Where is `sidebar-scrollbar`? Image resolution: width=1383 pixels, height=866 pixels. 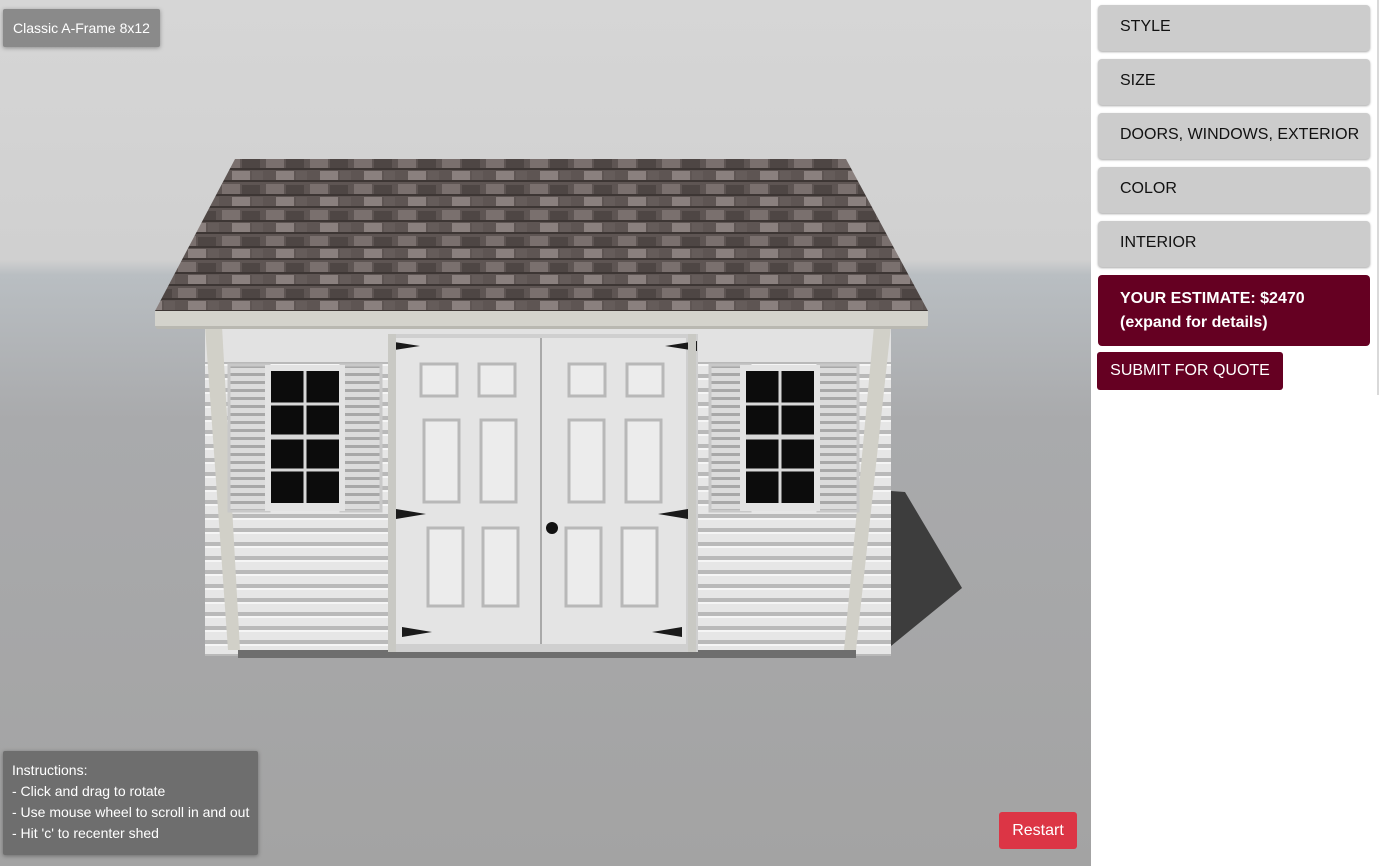
sidebar-scrollbar is located at coordinates (1378, 197).